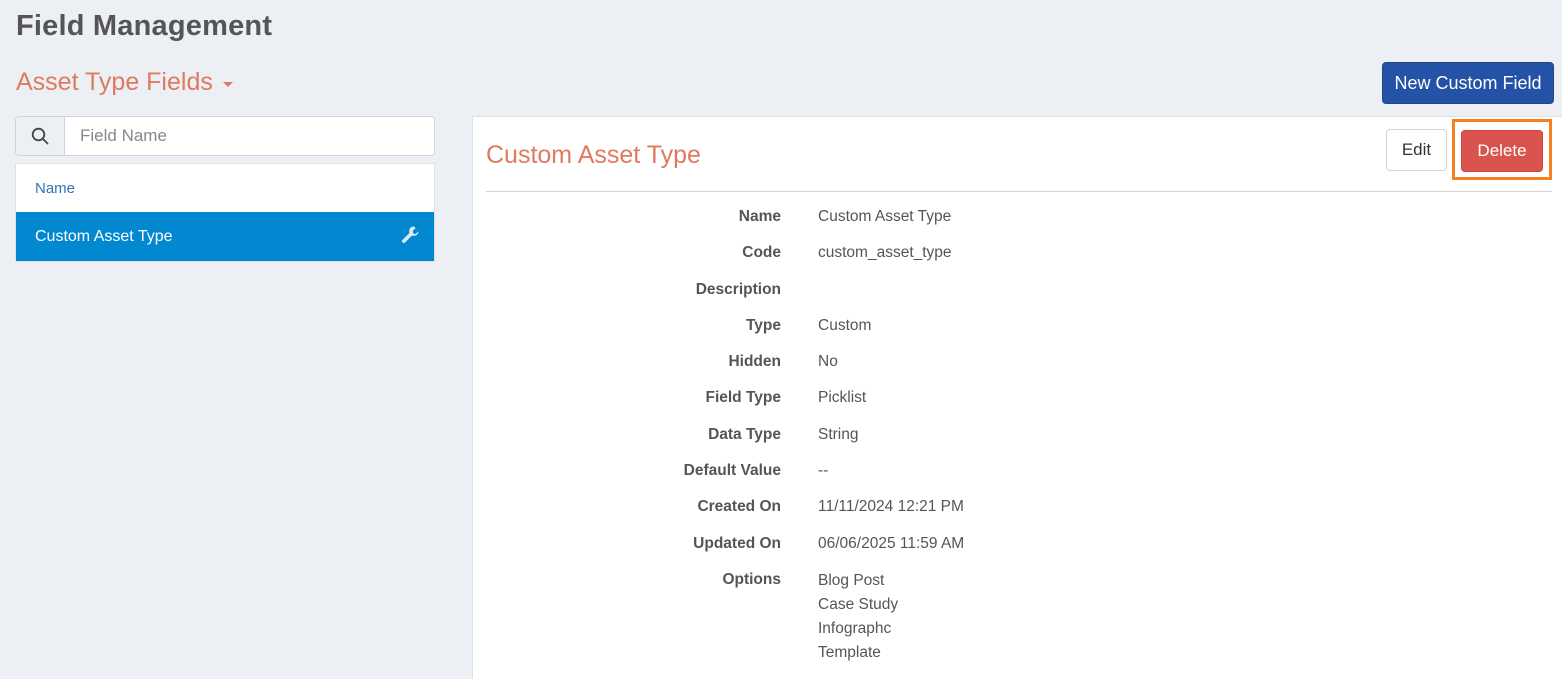 The image size is (1562, 679). I want to click on asset-type-fields-dropdown: Asset Type Fields, so click(124, 82).